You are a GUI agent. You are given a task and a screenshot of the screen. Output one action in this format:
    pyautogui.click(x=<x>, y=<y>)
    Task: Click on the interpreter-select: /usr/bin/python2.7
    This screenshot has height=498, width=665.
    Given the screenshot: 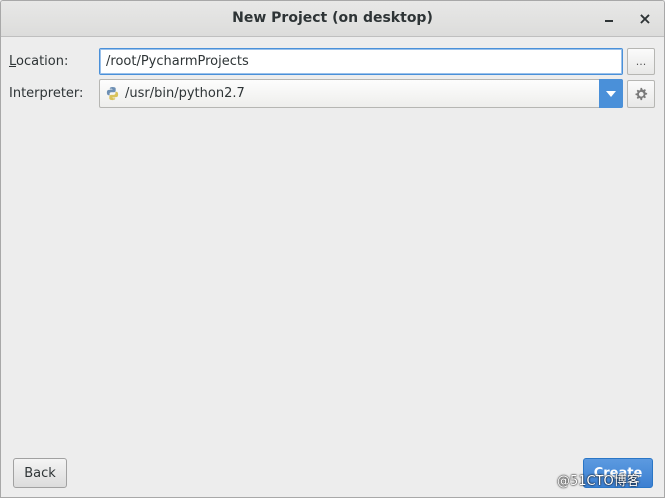 What is the action you would take?
    pyautogui.click(x=361, y=93)
    